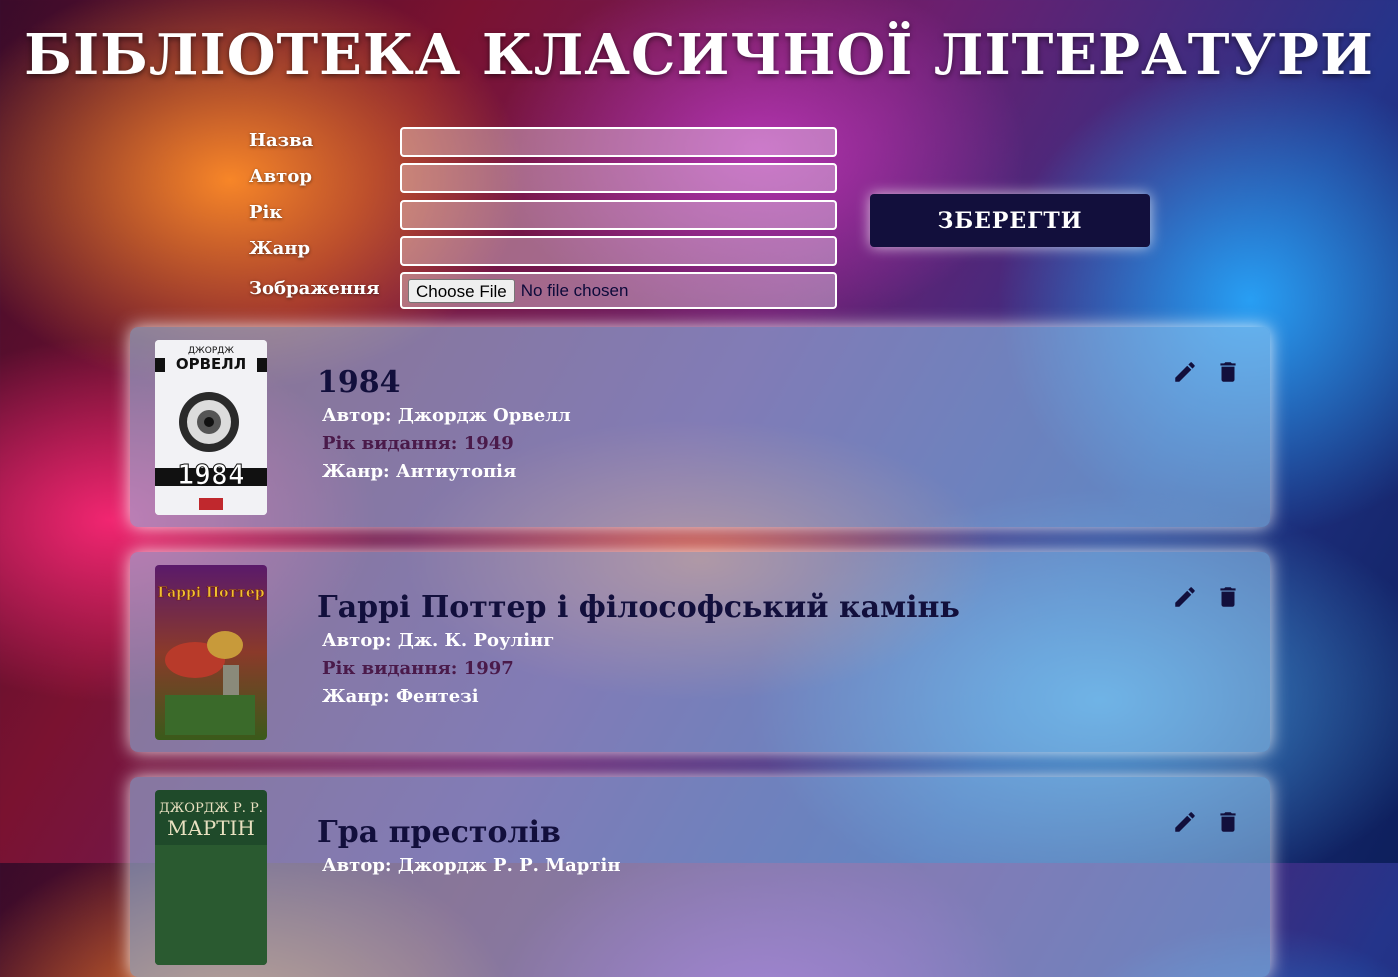 The height and width of the screenshot is (977, 1398). What do you see at coordinates (574, 290) in the screenshot?
I see `file-status: No file chosen` at bounding box center [574, 290].